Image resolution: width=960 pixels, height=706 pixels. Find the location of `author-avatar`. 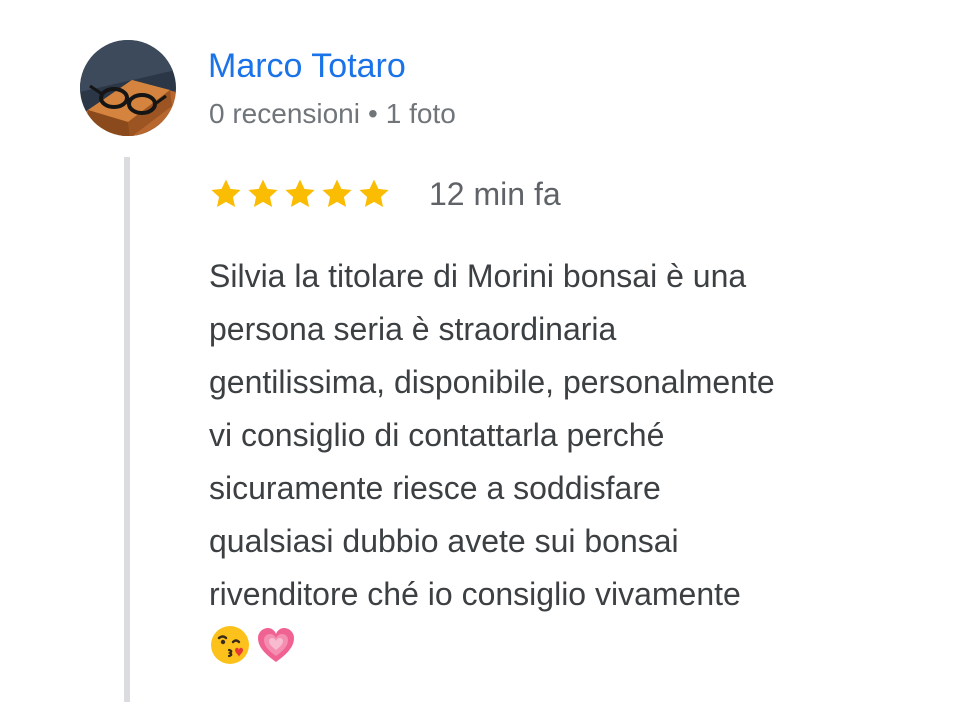

author-avatar is located at coordinates (128, 88).